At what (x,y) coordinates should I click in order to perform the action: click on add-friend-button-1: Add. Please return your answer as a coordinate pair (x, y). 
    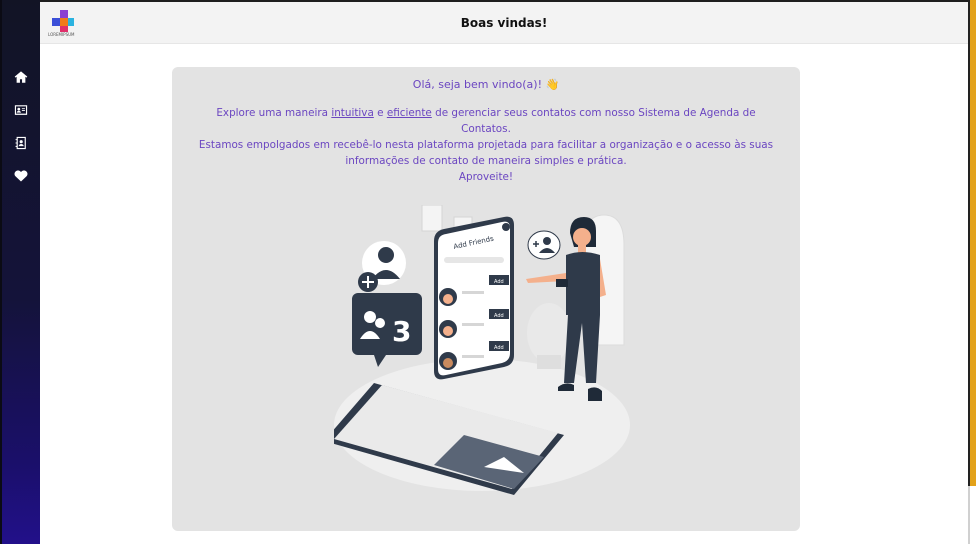
    Looking at the image, I should click on (499, 282).